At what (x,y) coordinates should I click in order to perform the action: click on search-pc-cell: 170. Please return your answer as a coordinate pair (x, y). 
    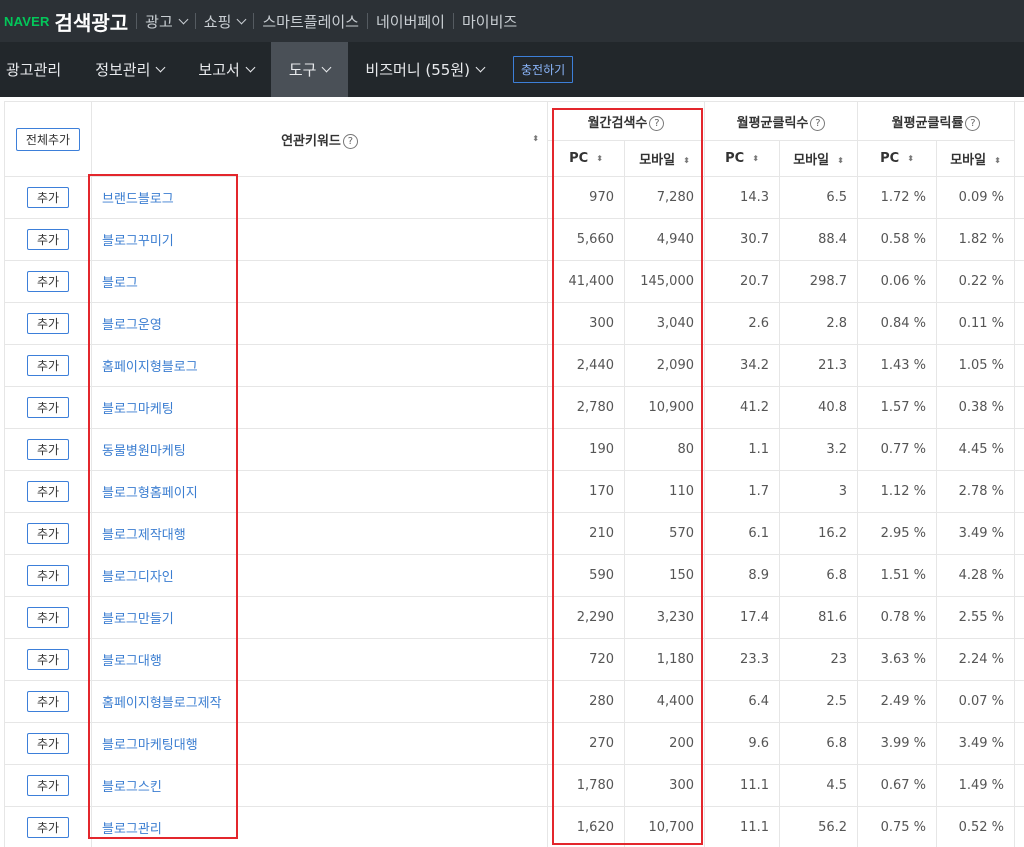
    Looking at the image, I should click on (586, 491).